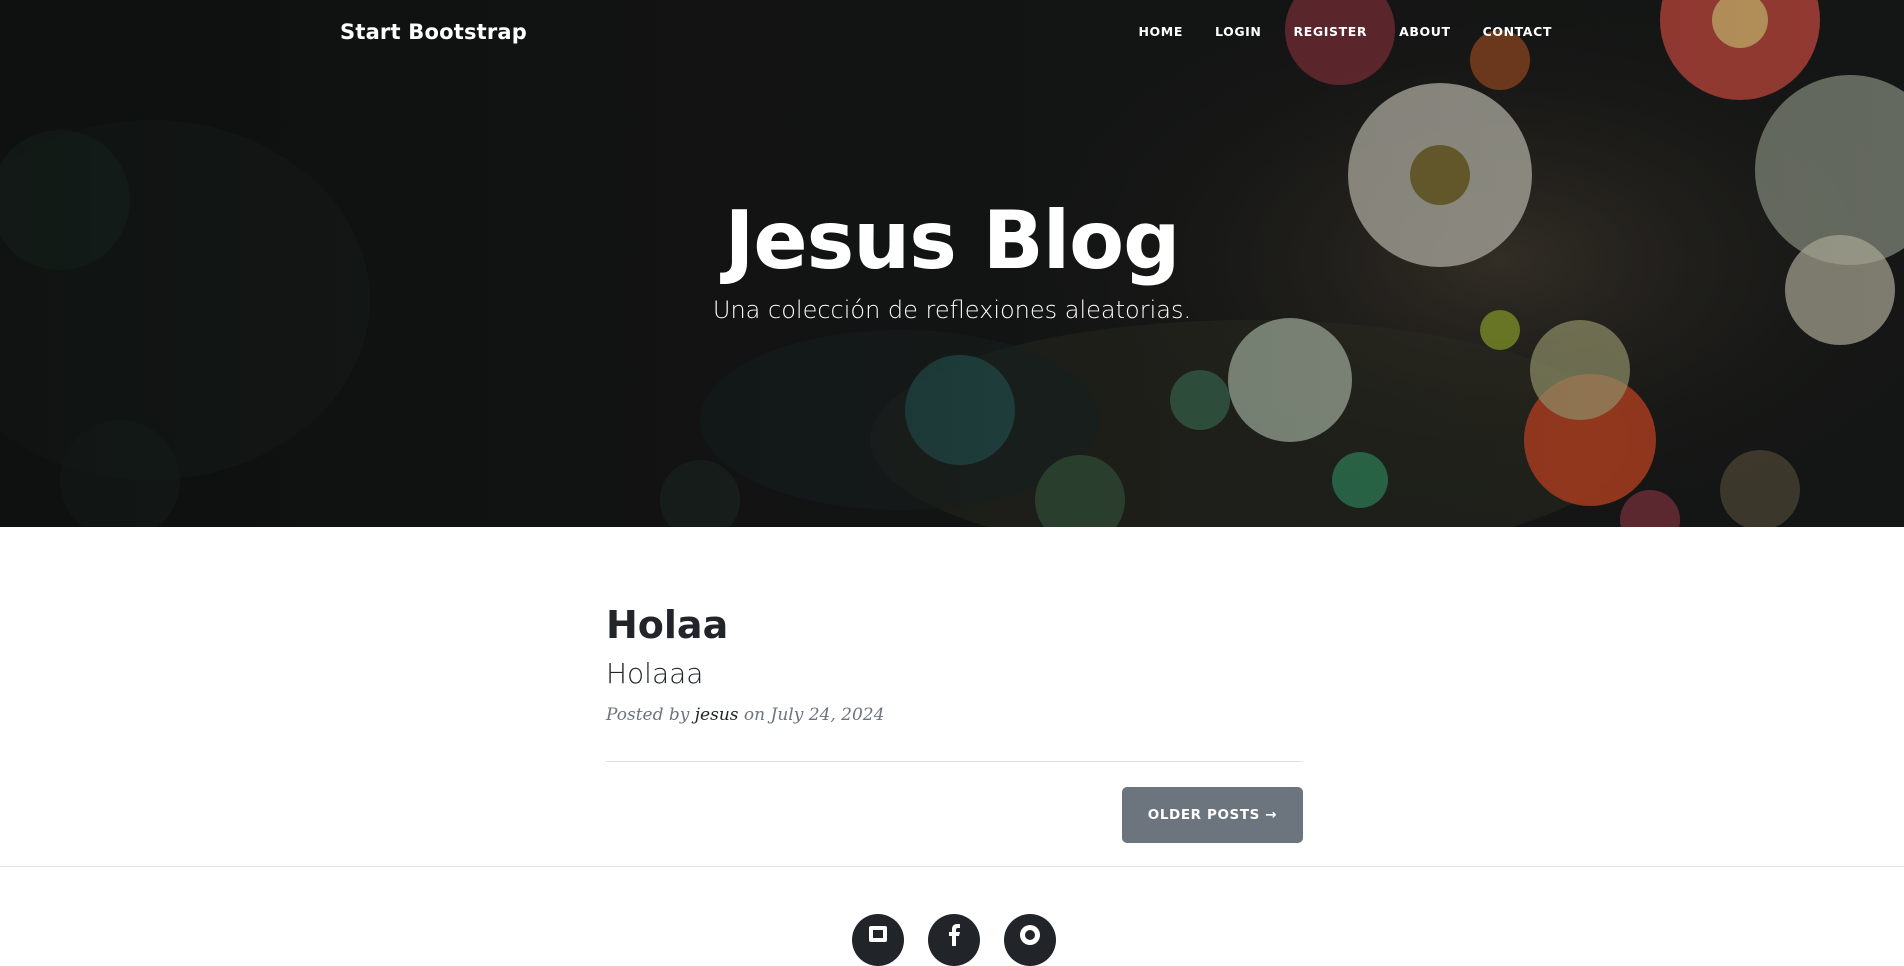 This screenshot has width=1904, height=966. I want to click on brand-link: Start Bootstrap, so click(433, 32).